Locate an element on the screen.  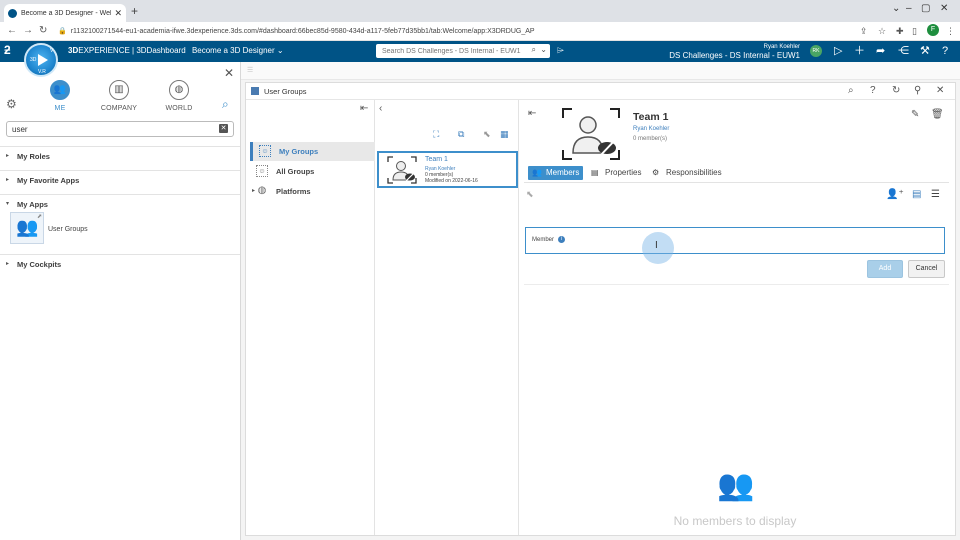
scan-icon: ⛶ is located at coordinates (436, 134).